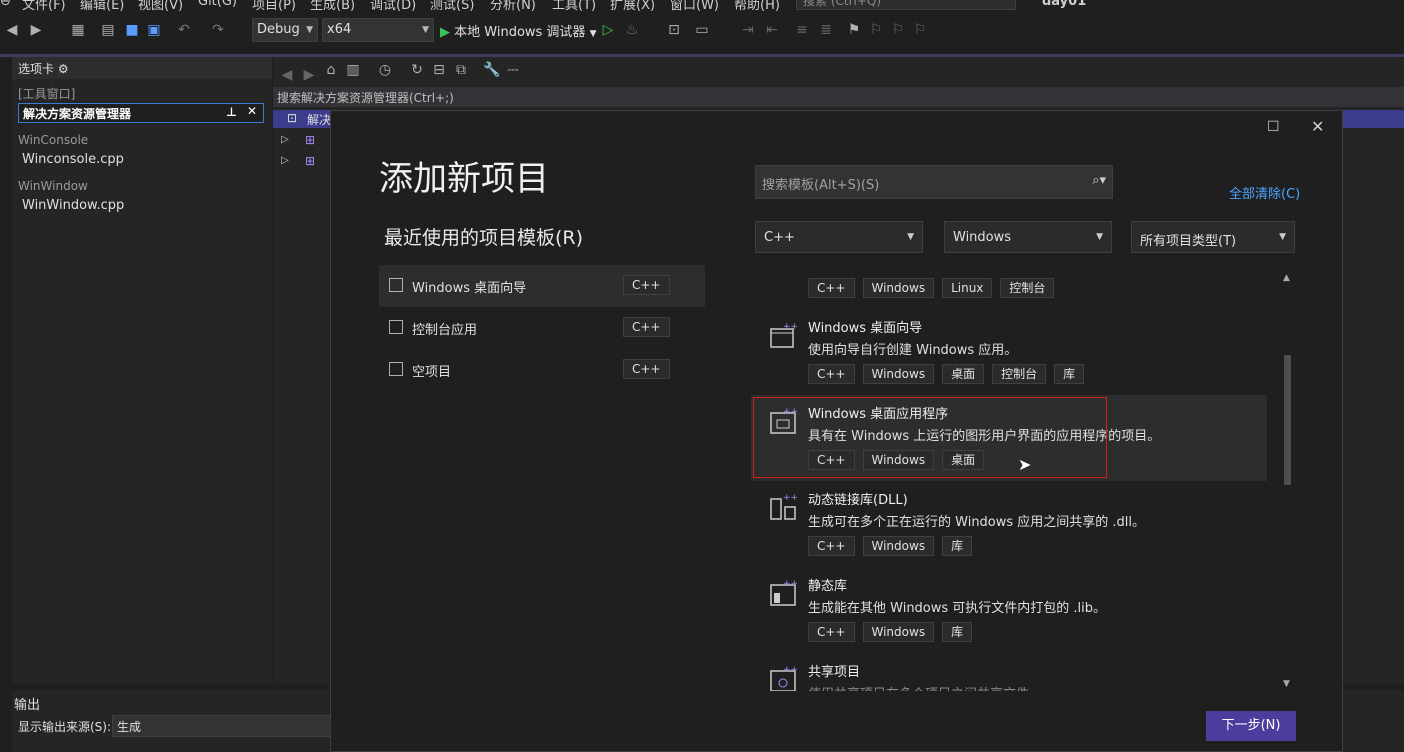 The width and height of the screenshot is (1404, 752). I want to click on template-search-input: 搜索模板(Alt+S)(S) ⌕▾, so click(934, 182).